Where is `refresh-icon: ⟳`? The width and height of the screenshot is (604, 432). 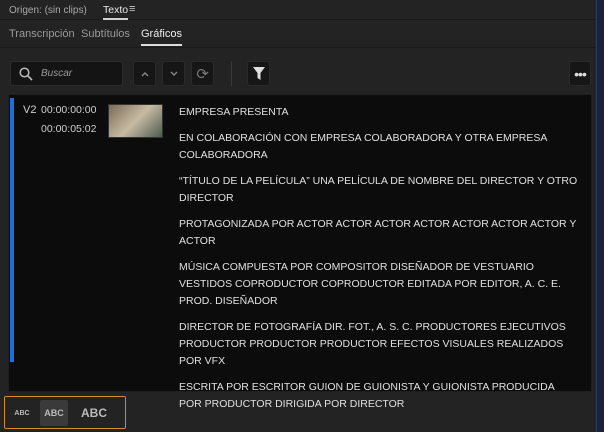 refresh-icon: ⟳ is located at coordinates (202, 74).